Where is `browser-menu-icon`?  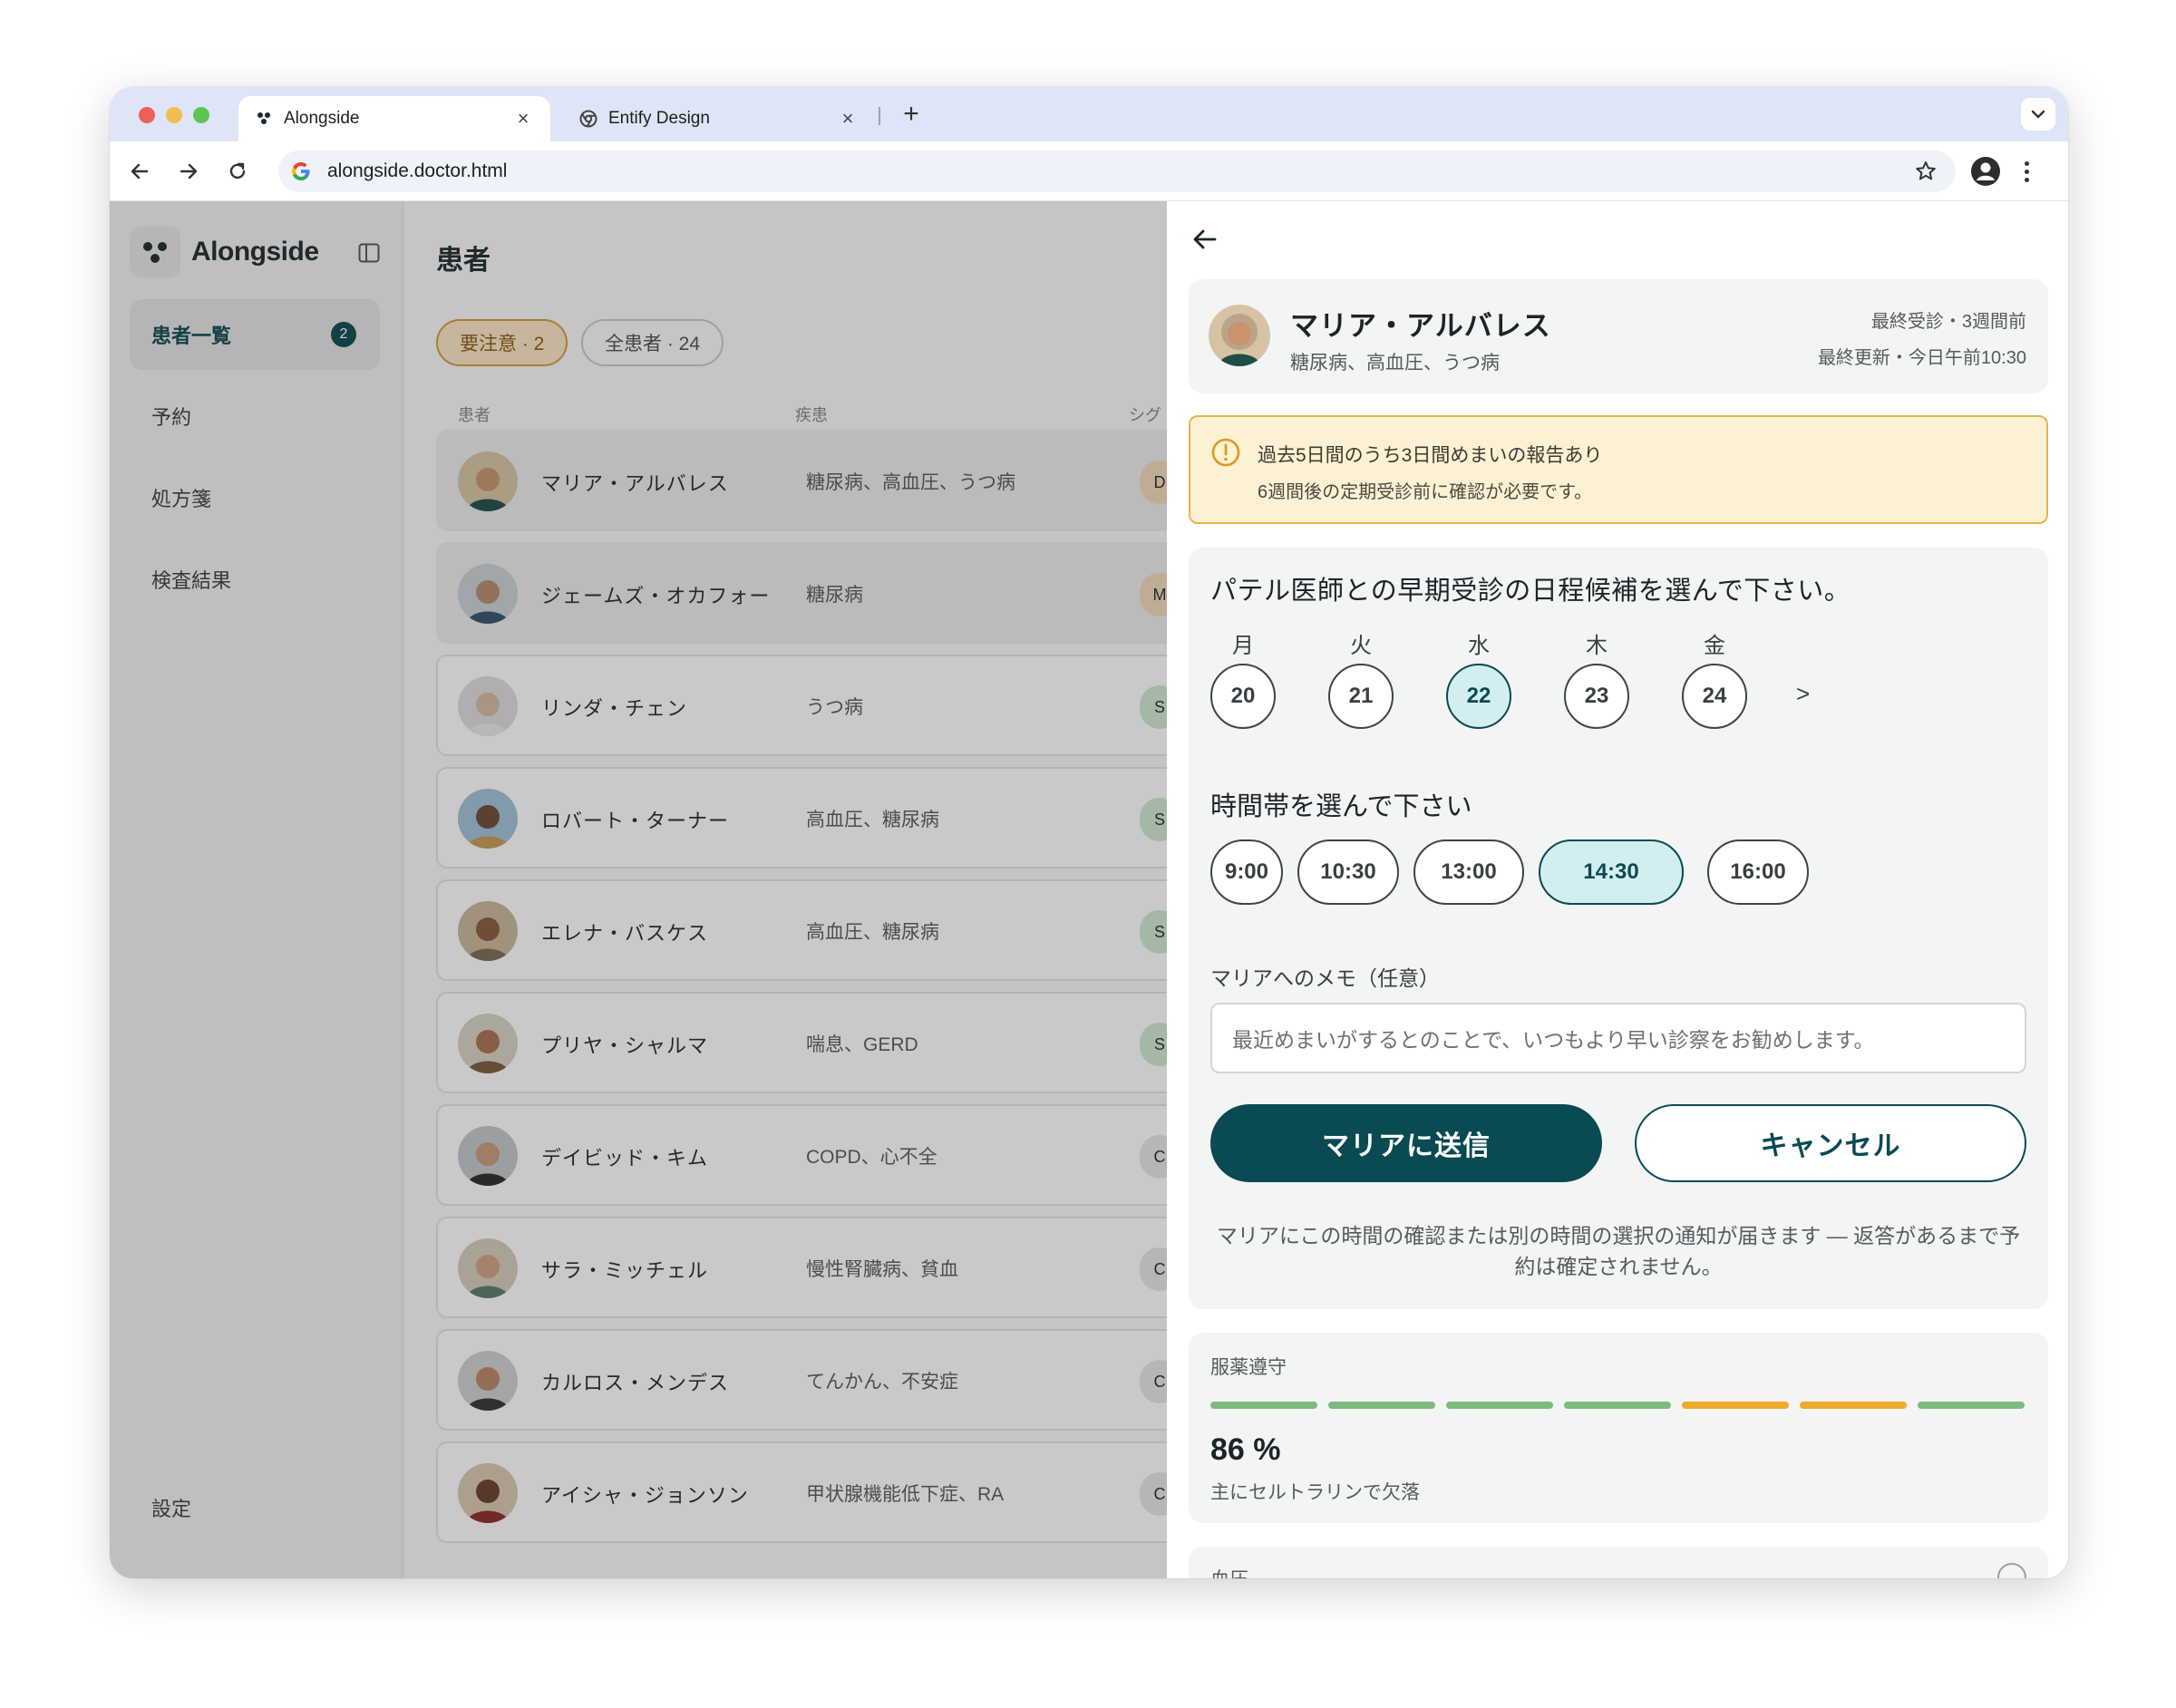
browser-menu-icon is located at coordinates (2026, 171).